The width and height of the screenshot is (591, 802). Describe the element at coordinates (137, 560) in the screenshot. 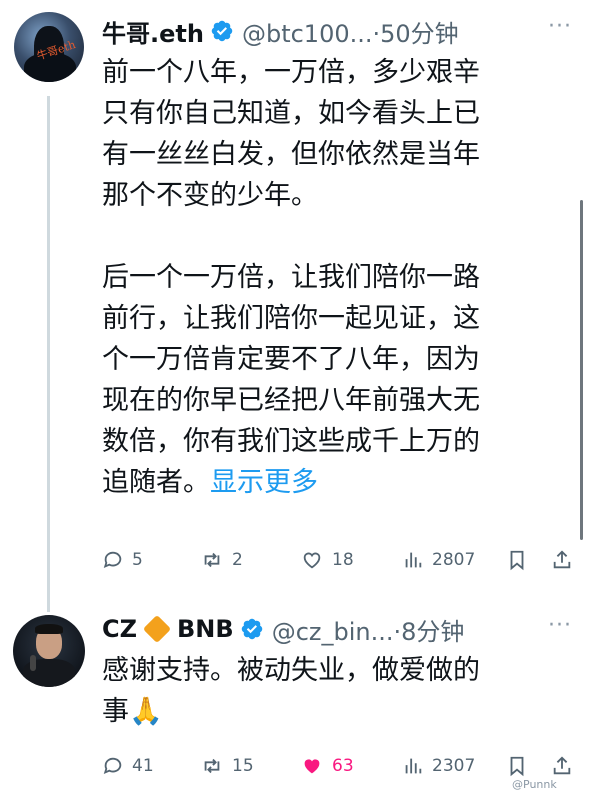

I see `reply-count: 5` at that location.